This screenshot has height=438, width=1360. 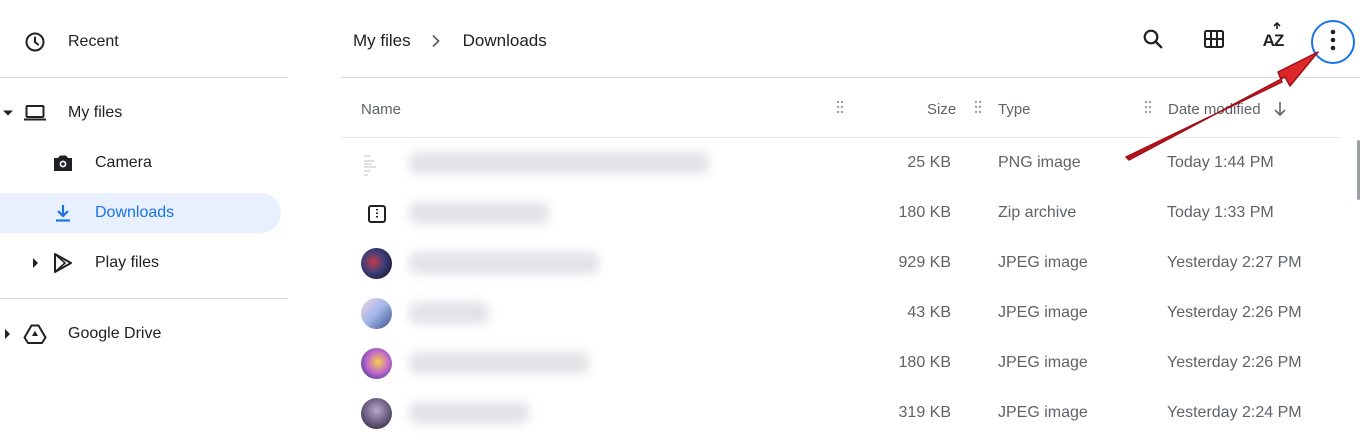 I want to click on file-row: 180 KB JPEG image Yesterday 2:26 PM, so click(x=841, y=363).